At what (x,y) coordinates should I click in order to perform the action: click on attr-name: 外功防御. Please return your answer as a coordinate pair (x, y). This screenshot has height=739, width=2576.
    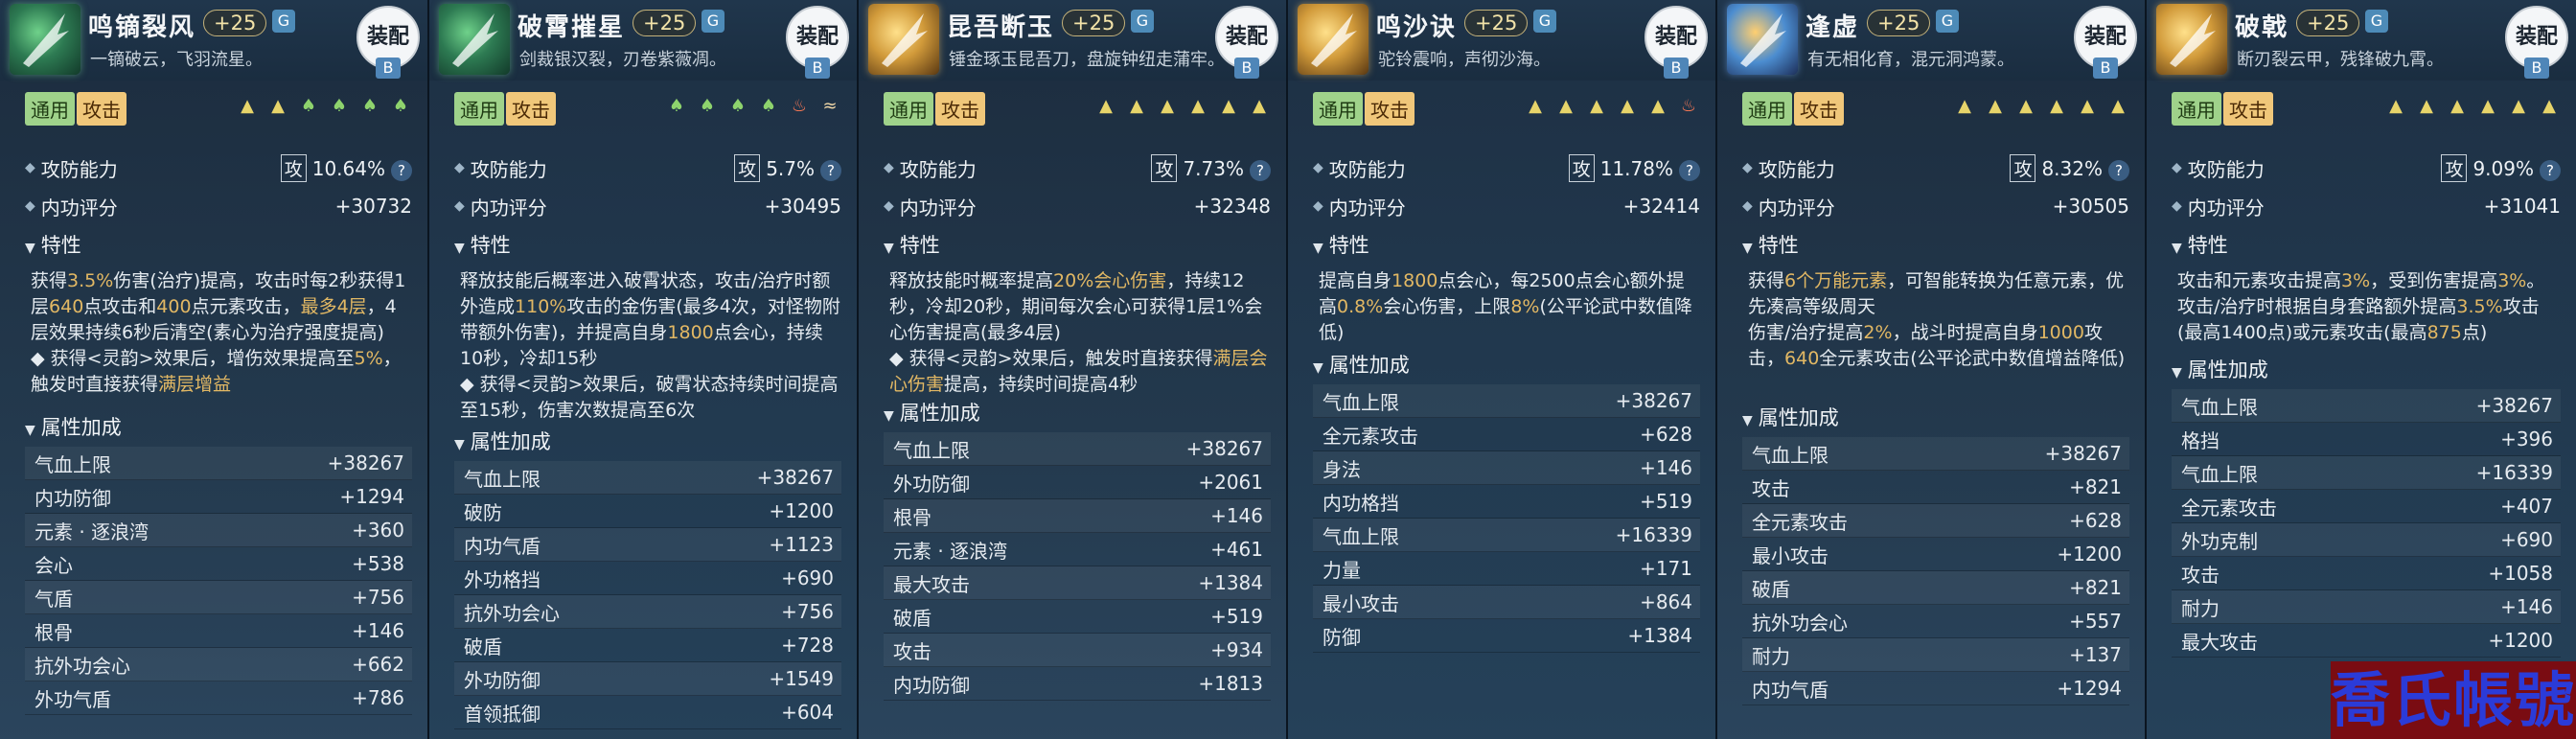
    Looking at the image, I should click on (502, 680).